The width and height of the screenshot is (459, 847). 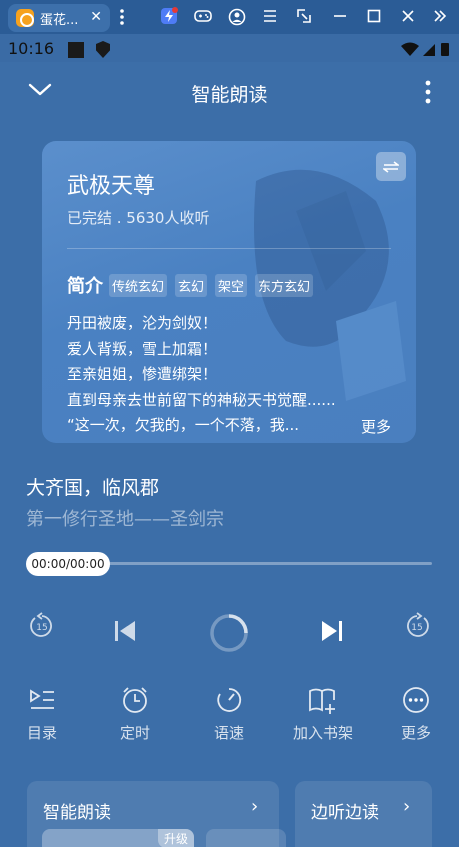 I want to click on voice-option, so click(x=246, y=838).